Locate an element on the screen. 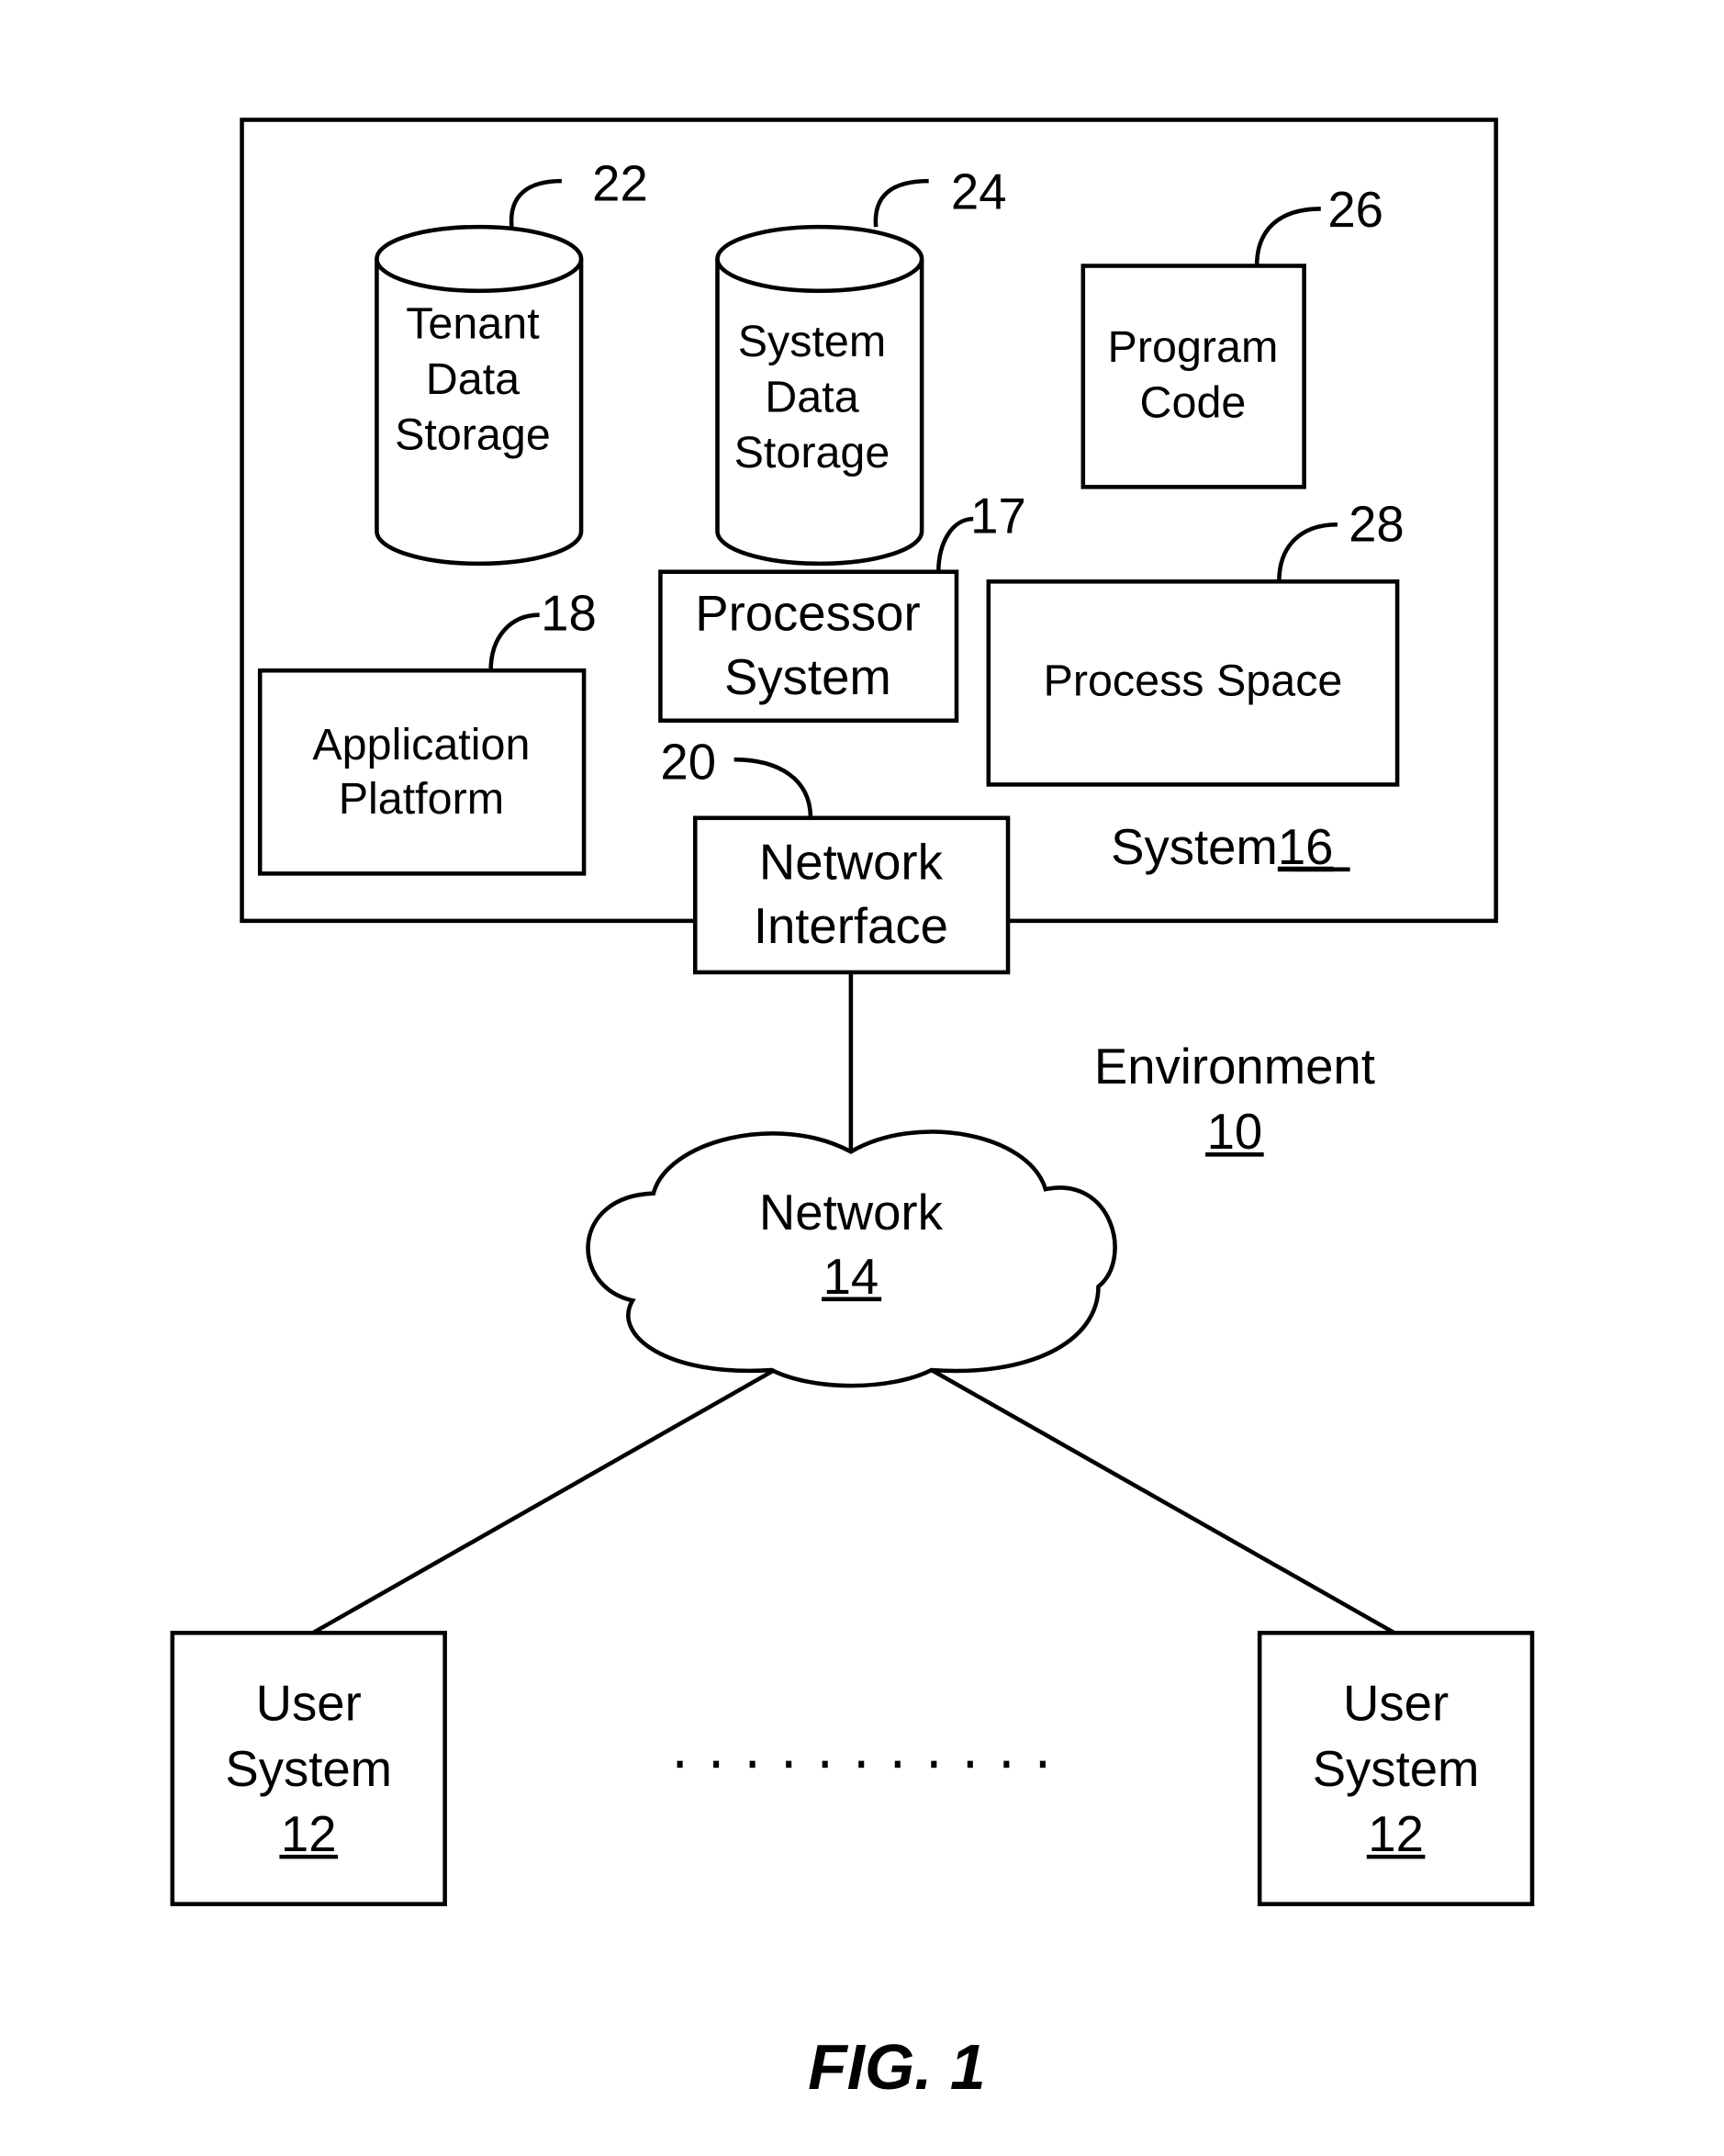  user-system-left-line1: User is located at coordinates (309, 1704).